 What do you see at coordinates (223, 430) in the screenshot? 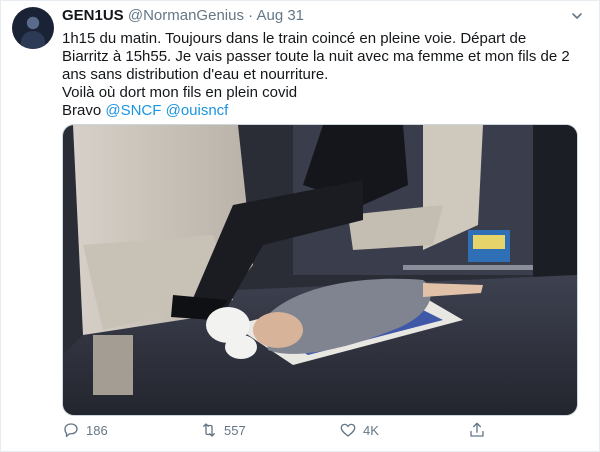
I see `retweet-button: 557` at bounding box center [223, 430].